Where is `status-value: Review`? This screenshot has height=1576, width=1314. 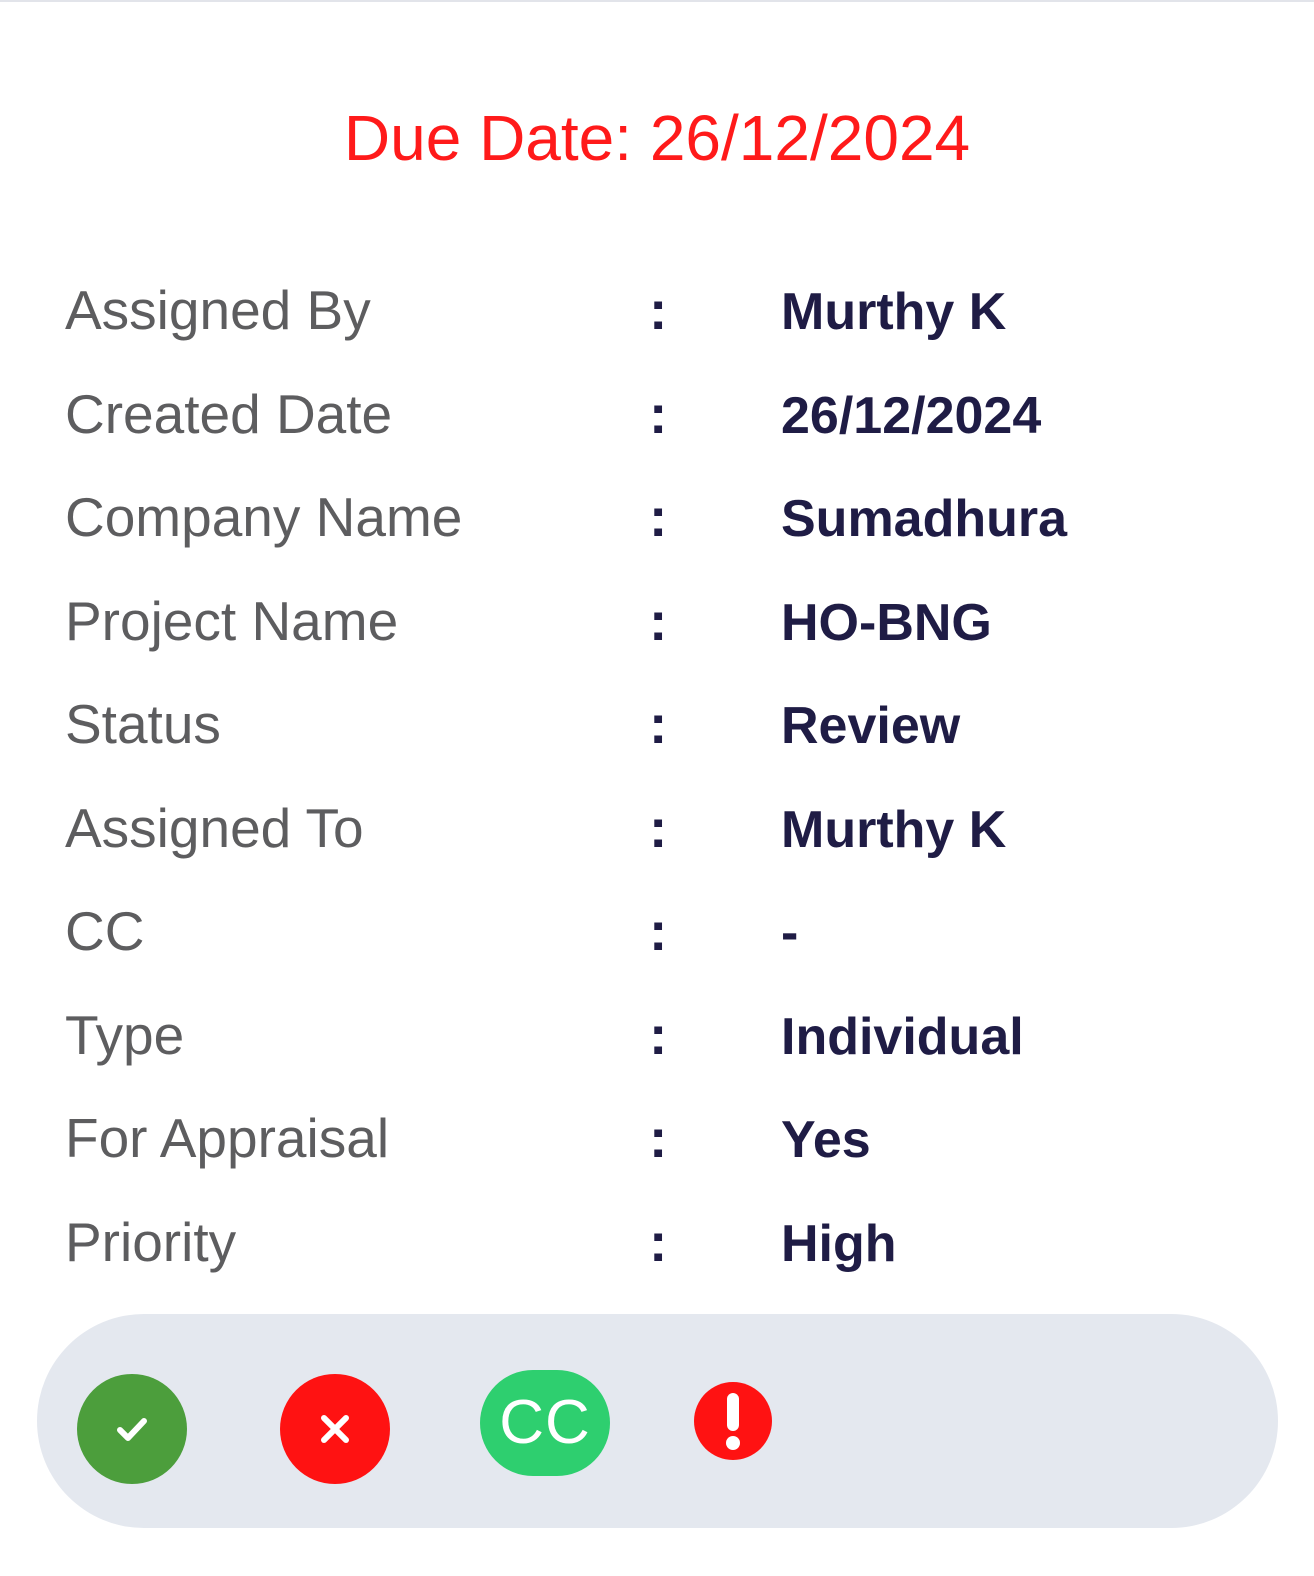 status-value: Review is located at coordinates (871, 726).